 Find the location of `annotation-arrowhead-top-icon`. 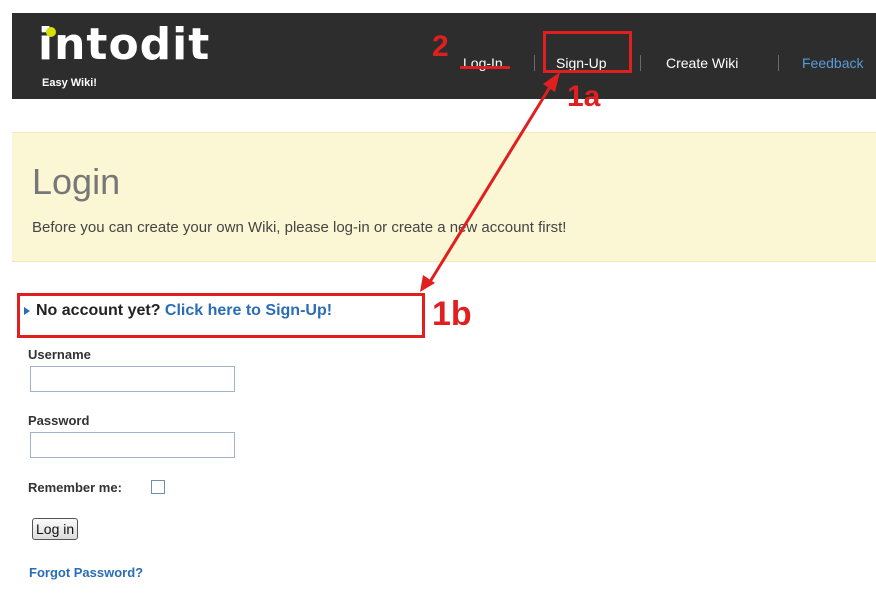

annotation-arrowhead-top-icon is located at coordinates (551, 82).